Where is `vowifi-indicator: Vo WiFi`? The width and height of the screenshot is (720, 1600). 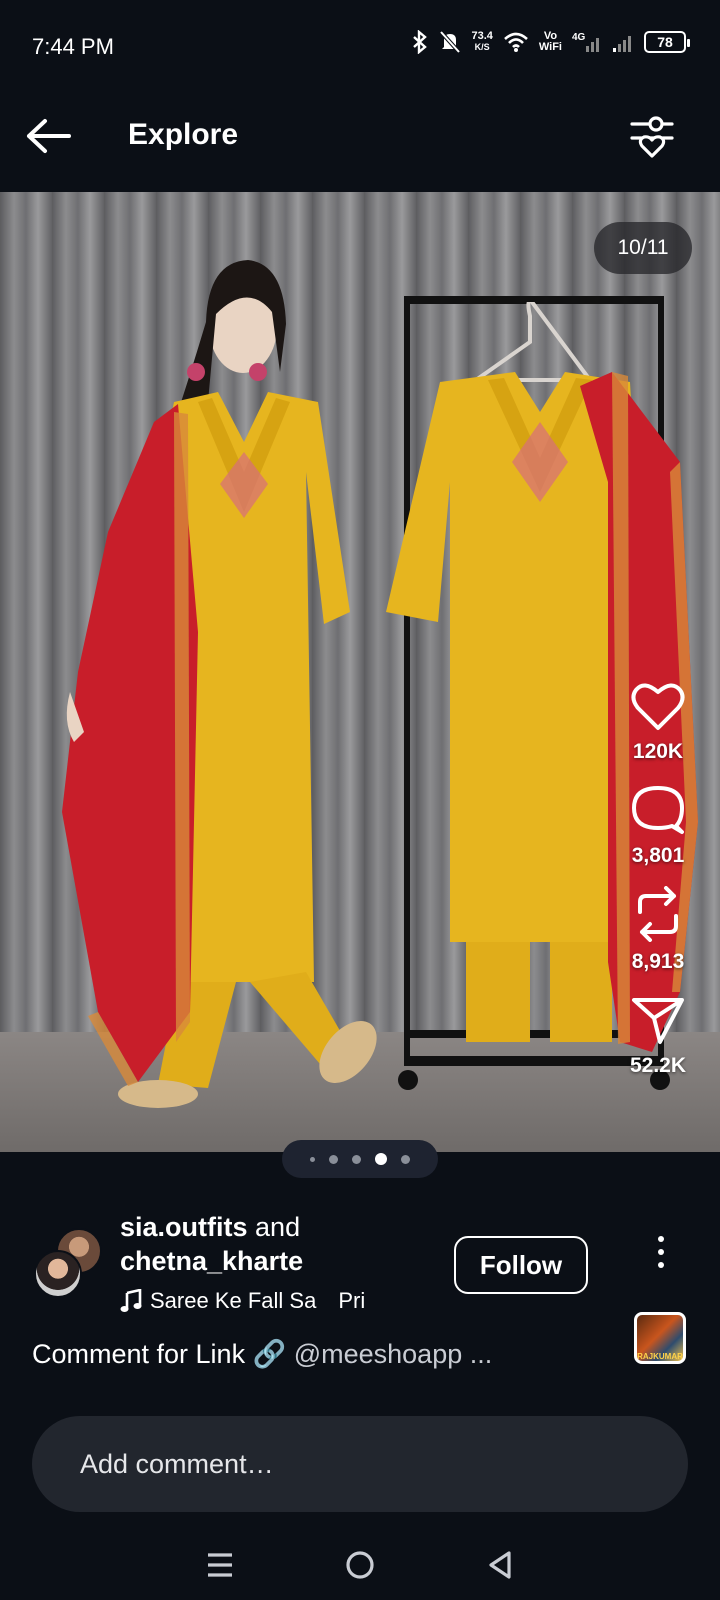 vowifi-indicator: Vo WiFi is located at coordinates (550, 41).